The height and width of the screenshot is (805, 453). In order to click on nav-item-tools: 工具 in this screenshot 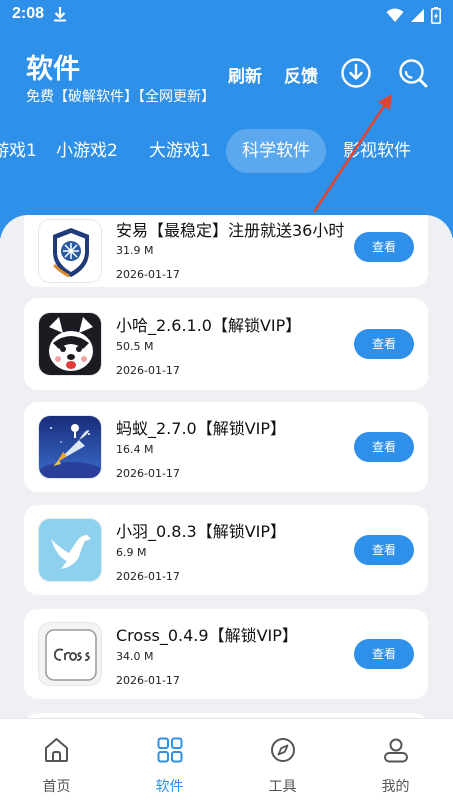, I will do `click(282, 762)`.